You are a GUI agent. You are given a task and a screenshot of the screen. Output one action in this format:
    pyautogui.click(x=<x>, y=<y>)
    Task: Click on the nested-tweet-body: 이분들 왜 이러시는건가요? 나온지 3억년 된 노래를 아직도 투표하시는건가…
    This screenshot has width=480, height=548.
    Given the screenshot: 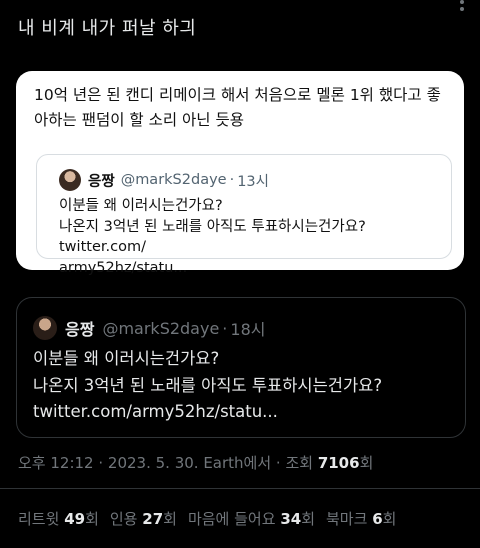 What is the action you would take?
    pyautogui.click(x=249, y=237)
    